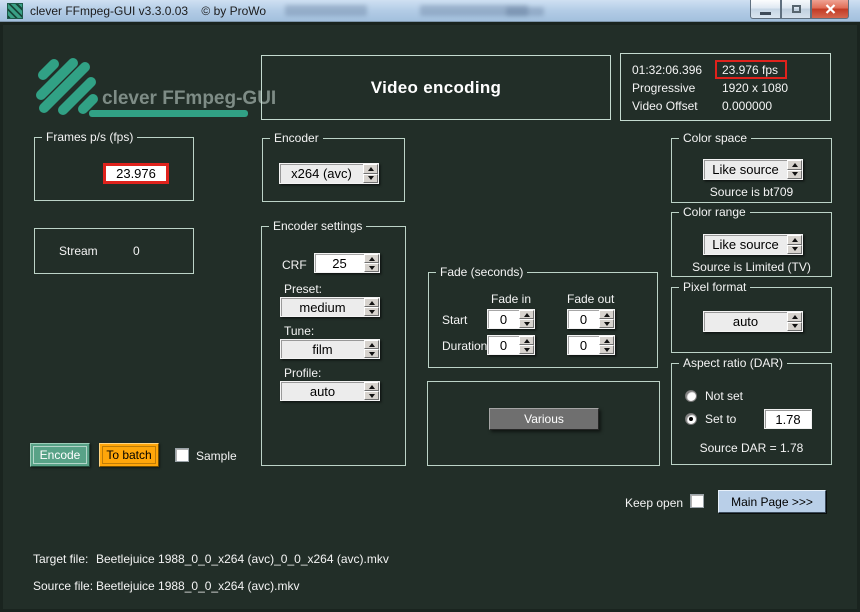 Image resolution: width=860 pixels, height=612 pixels. What do you see at coordinates (697, 501) in the screenshot?
I see `keep-open-checkbox` at bounding box center [697, 501].